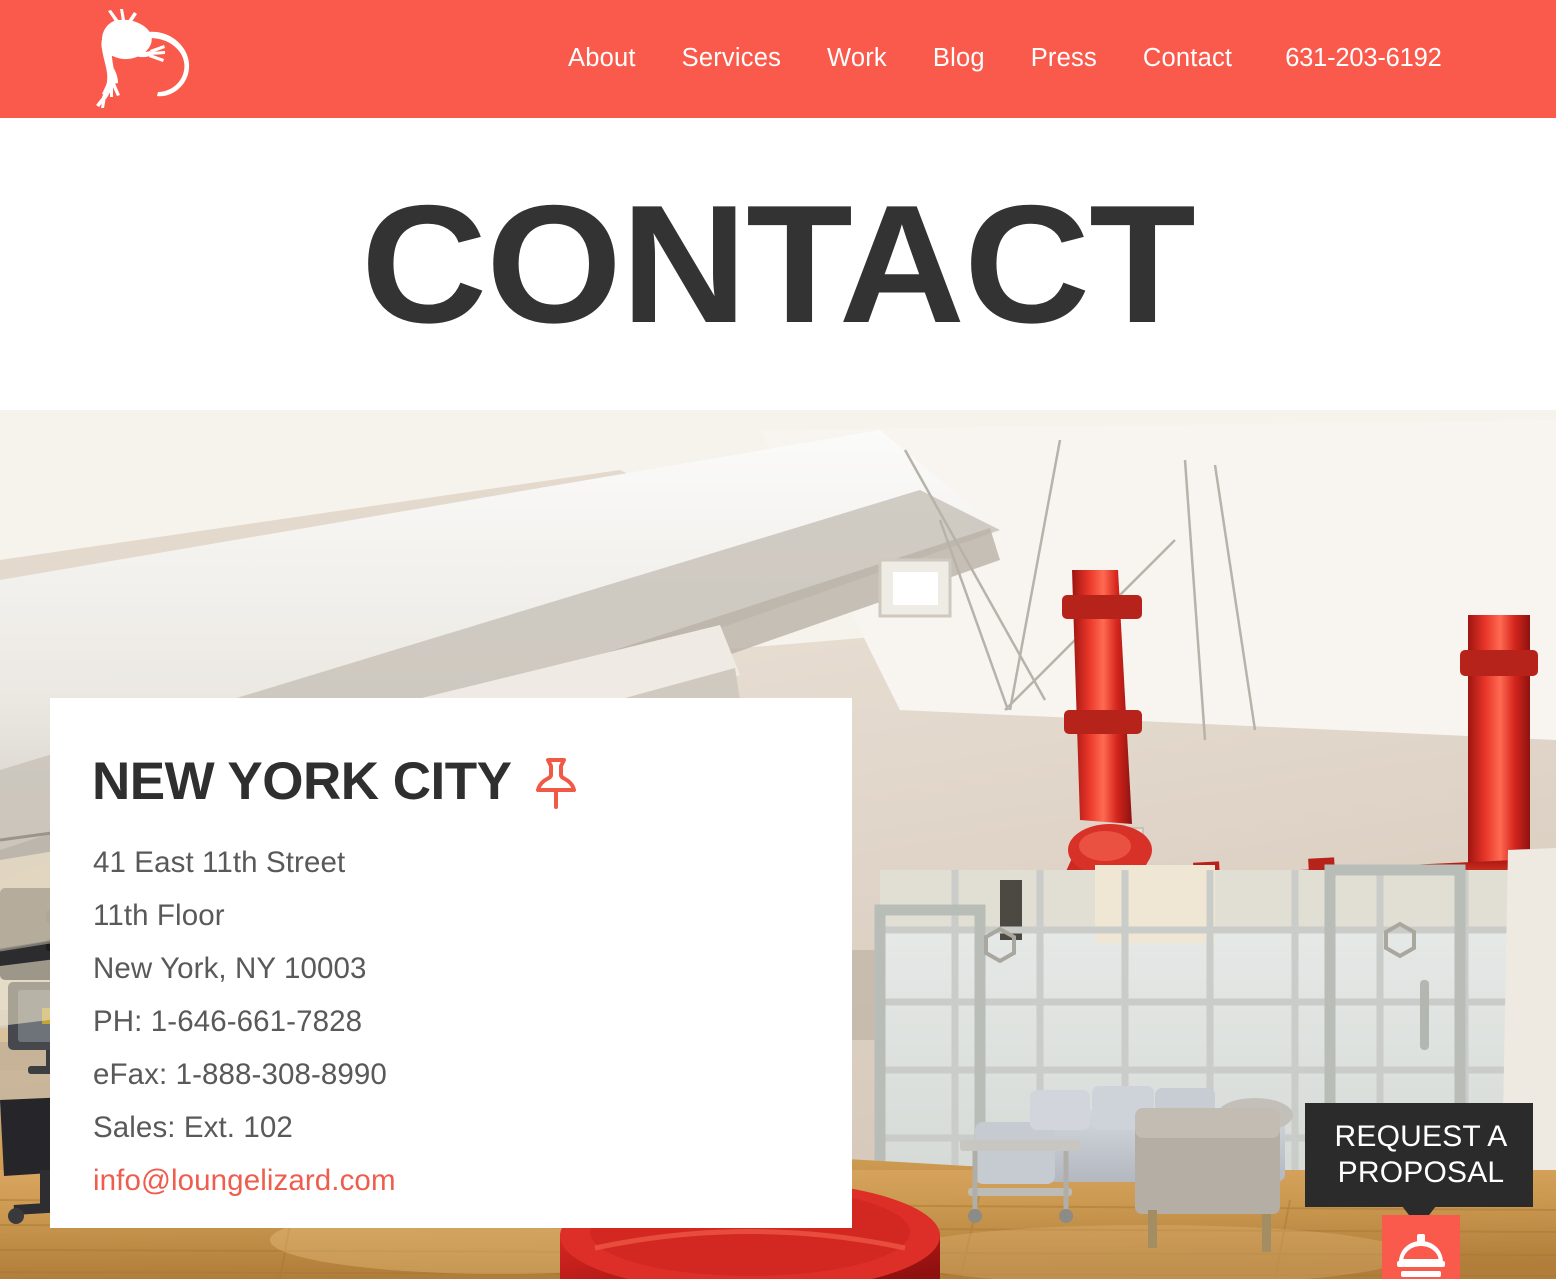 This screenshot has width=1556, height=1279. Describe the element at coordinates (959, 59) in the screenshot. I see `nav-item-blog: Blog` at that location.